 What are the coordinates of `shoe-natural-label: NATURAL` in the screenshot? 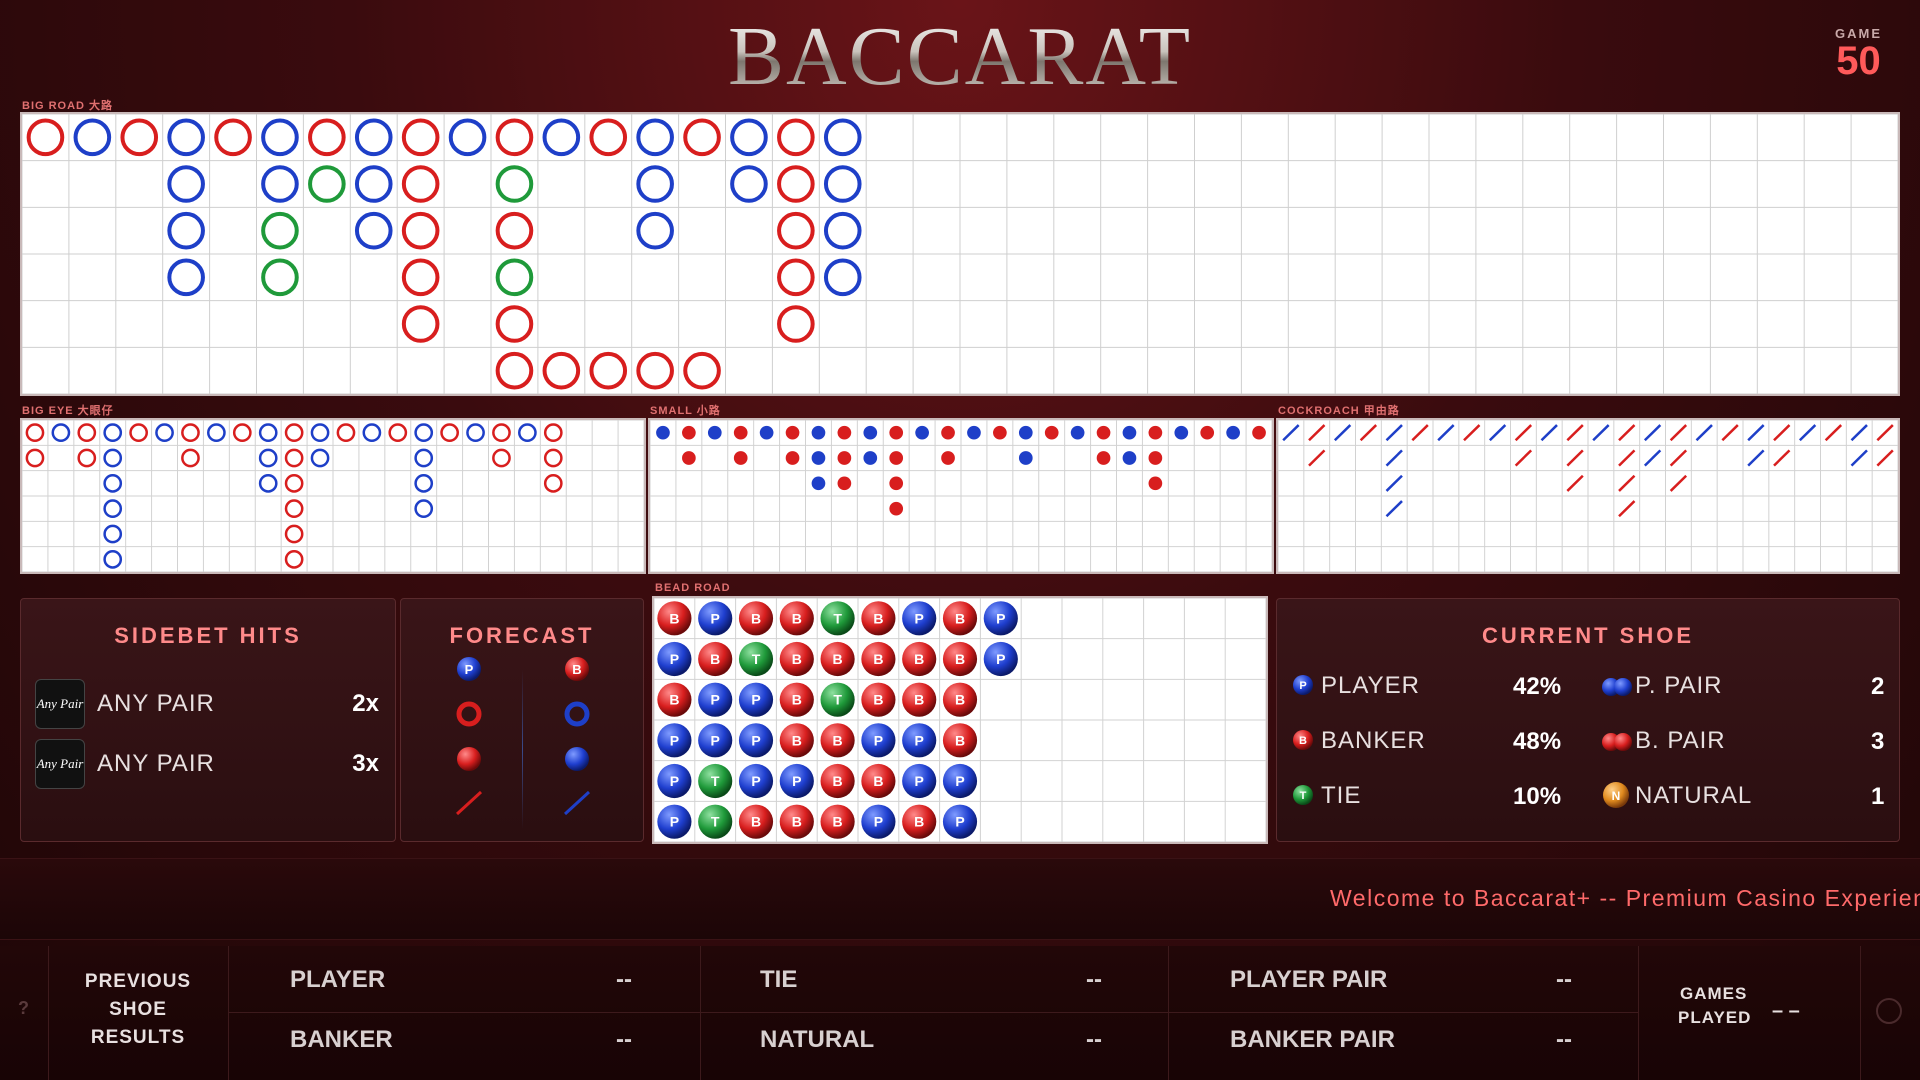 It's located at (1694, 795).